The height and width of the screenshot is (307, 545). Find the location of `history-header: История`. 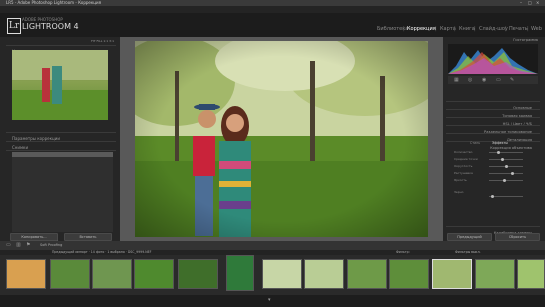

history-header: История is located at coordinates (61, 151).